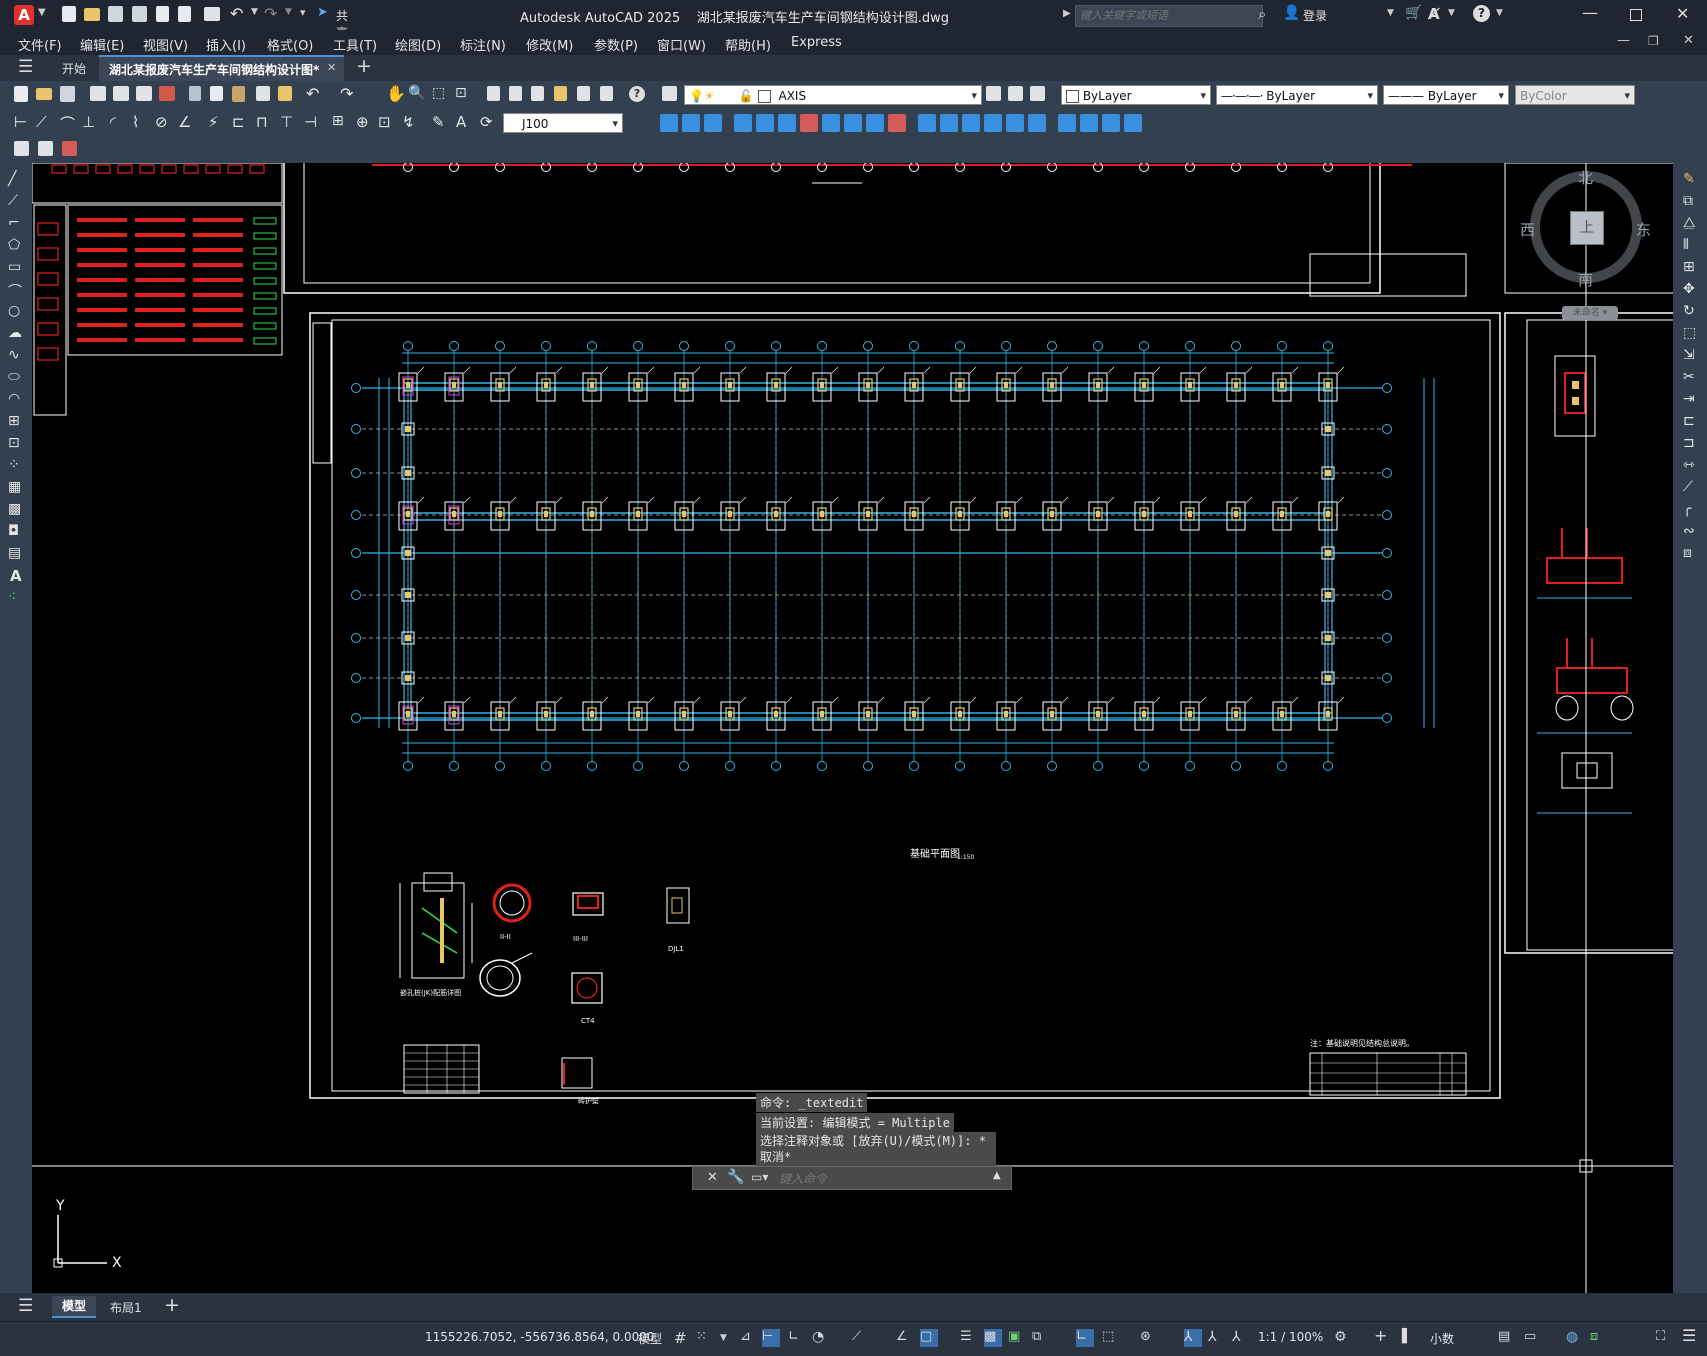  What do you see at coordinates (669, 93) in the screenshot?
I see `layer-properties-icon` at bounding box center [669, 93].